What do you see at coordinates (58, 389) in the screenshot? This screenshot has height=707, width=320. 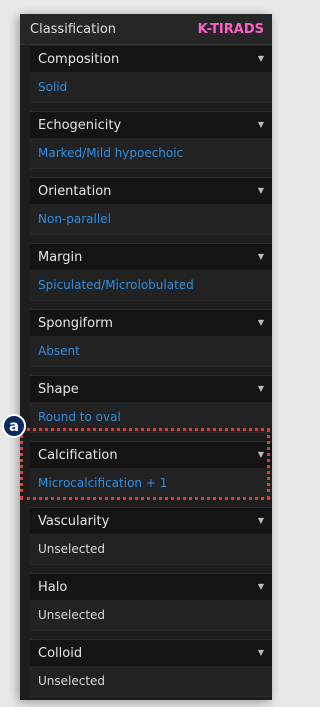 I see `section-label: Shape` at bounding box center [58, 389].